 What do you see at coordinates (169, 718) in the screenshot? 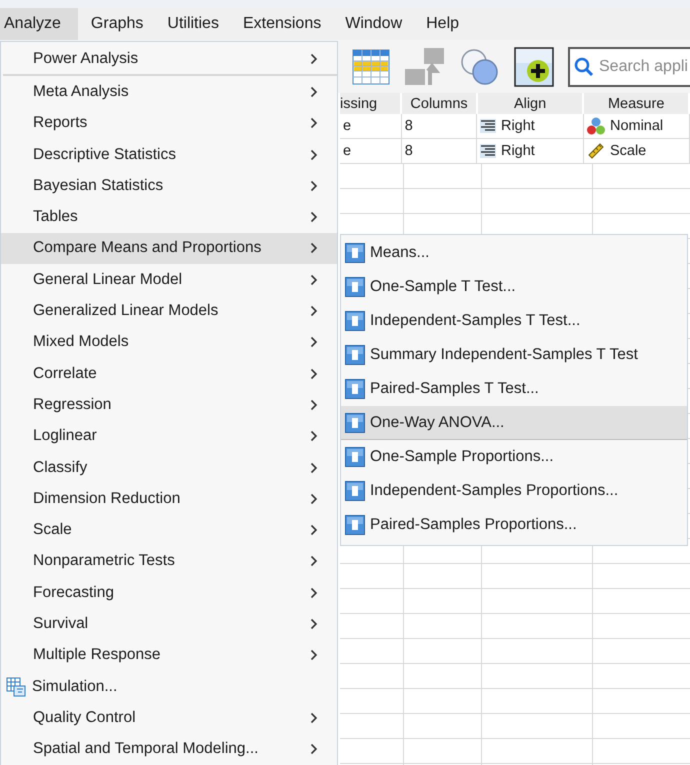
I see `menu-item: Quality Control` at bounding box center [169, 718].